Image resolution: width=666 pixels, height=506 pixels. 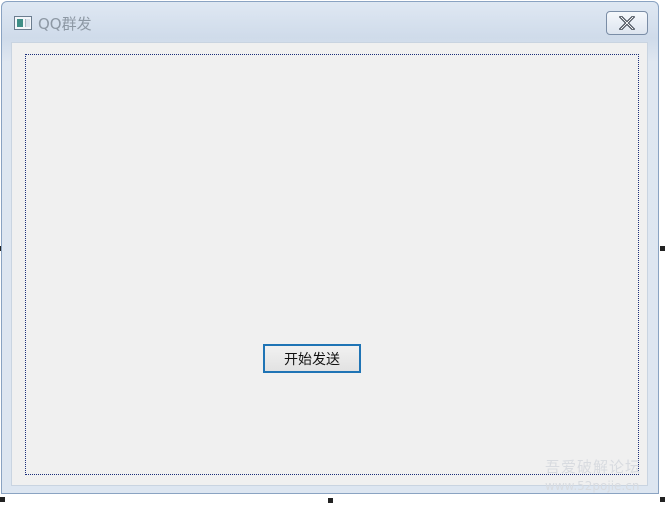 What do you see at coordinates (312, 358) in the screenshot?
I see `start-send-button: 开始发送` at bounding box center [312, 358].